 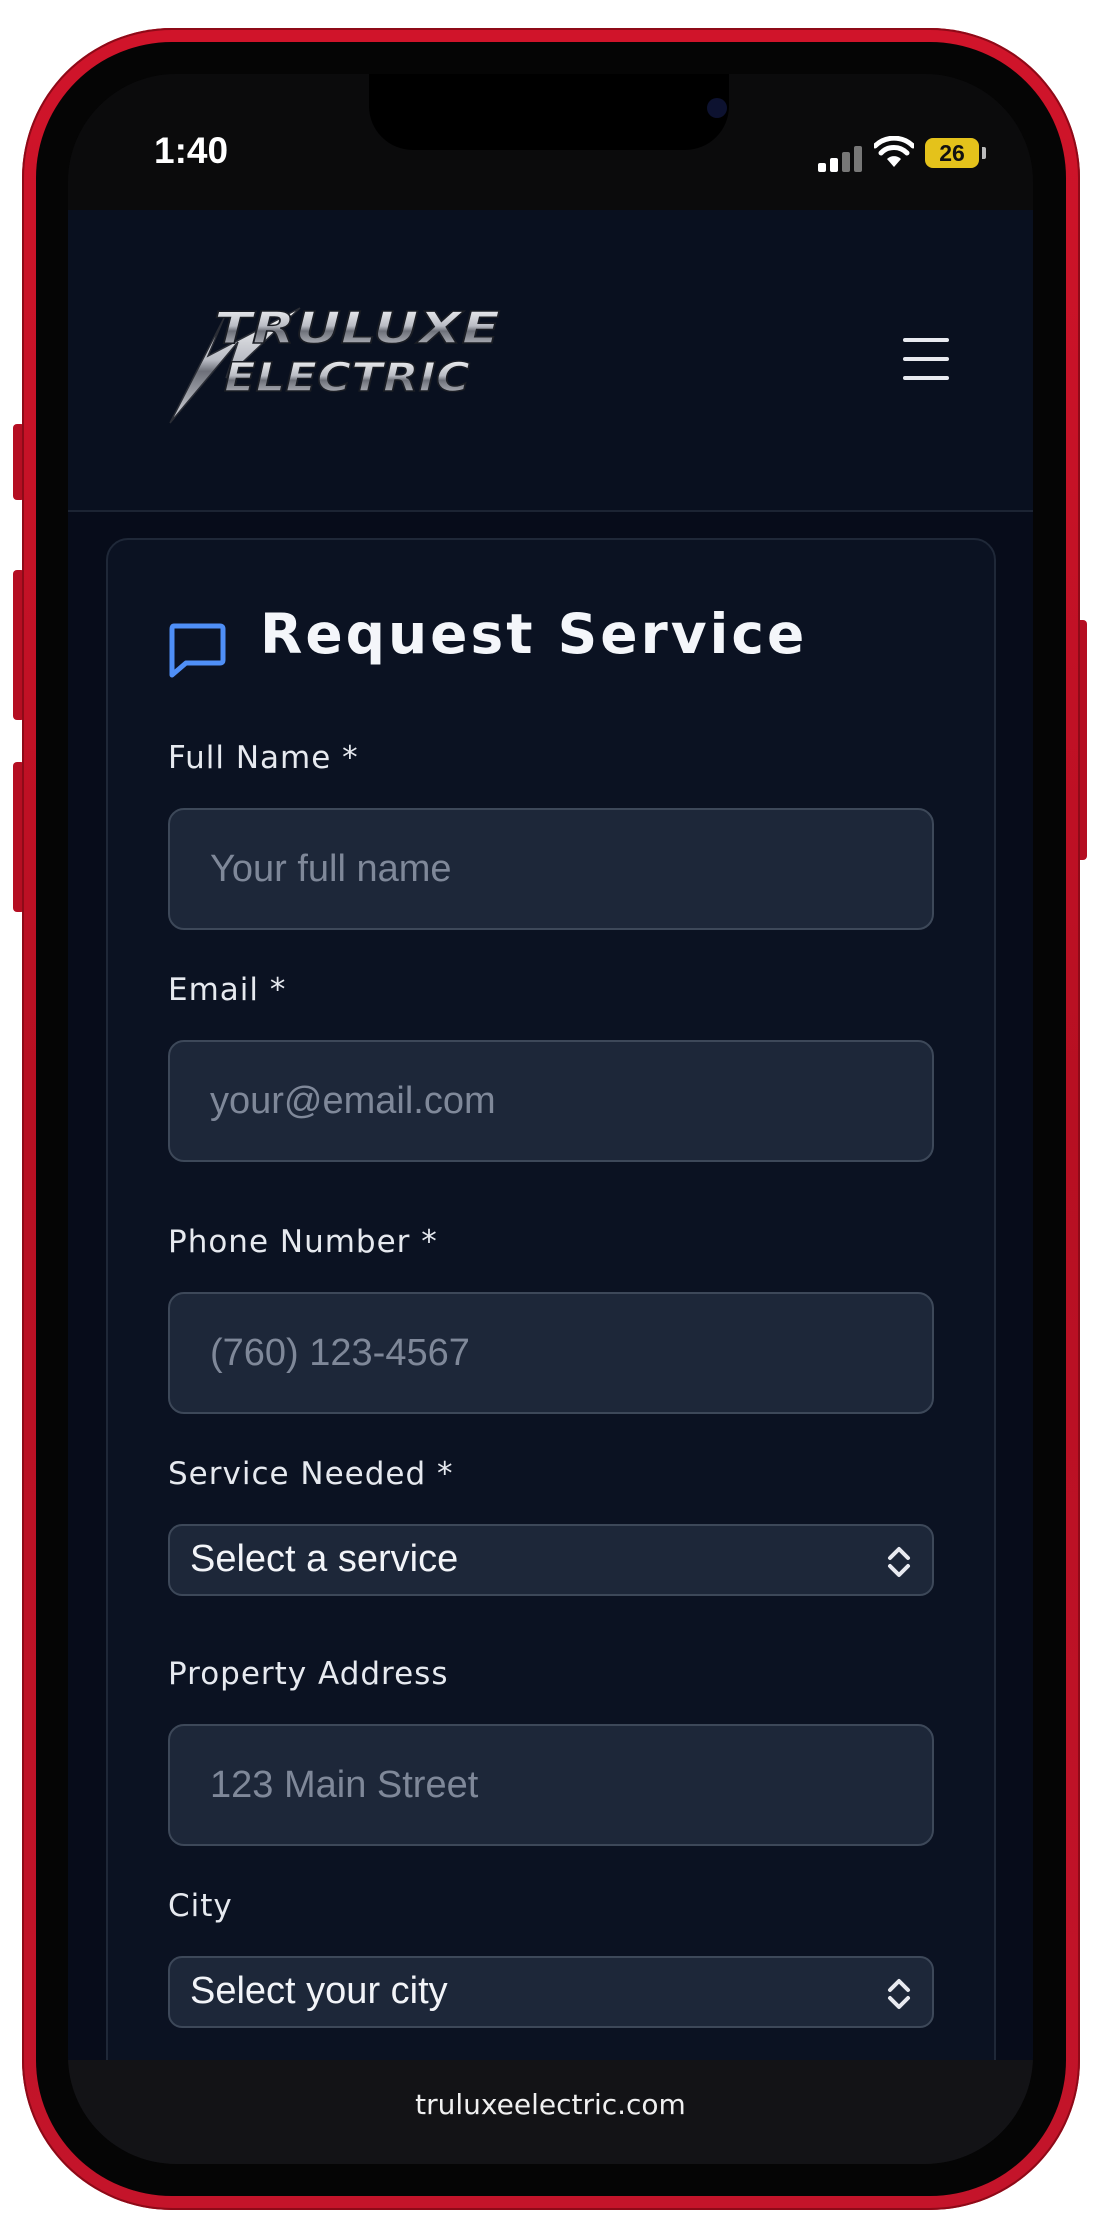 I want to click on city-label: City, so click(x=200, y=1906).